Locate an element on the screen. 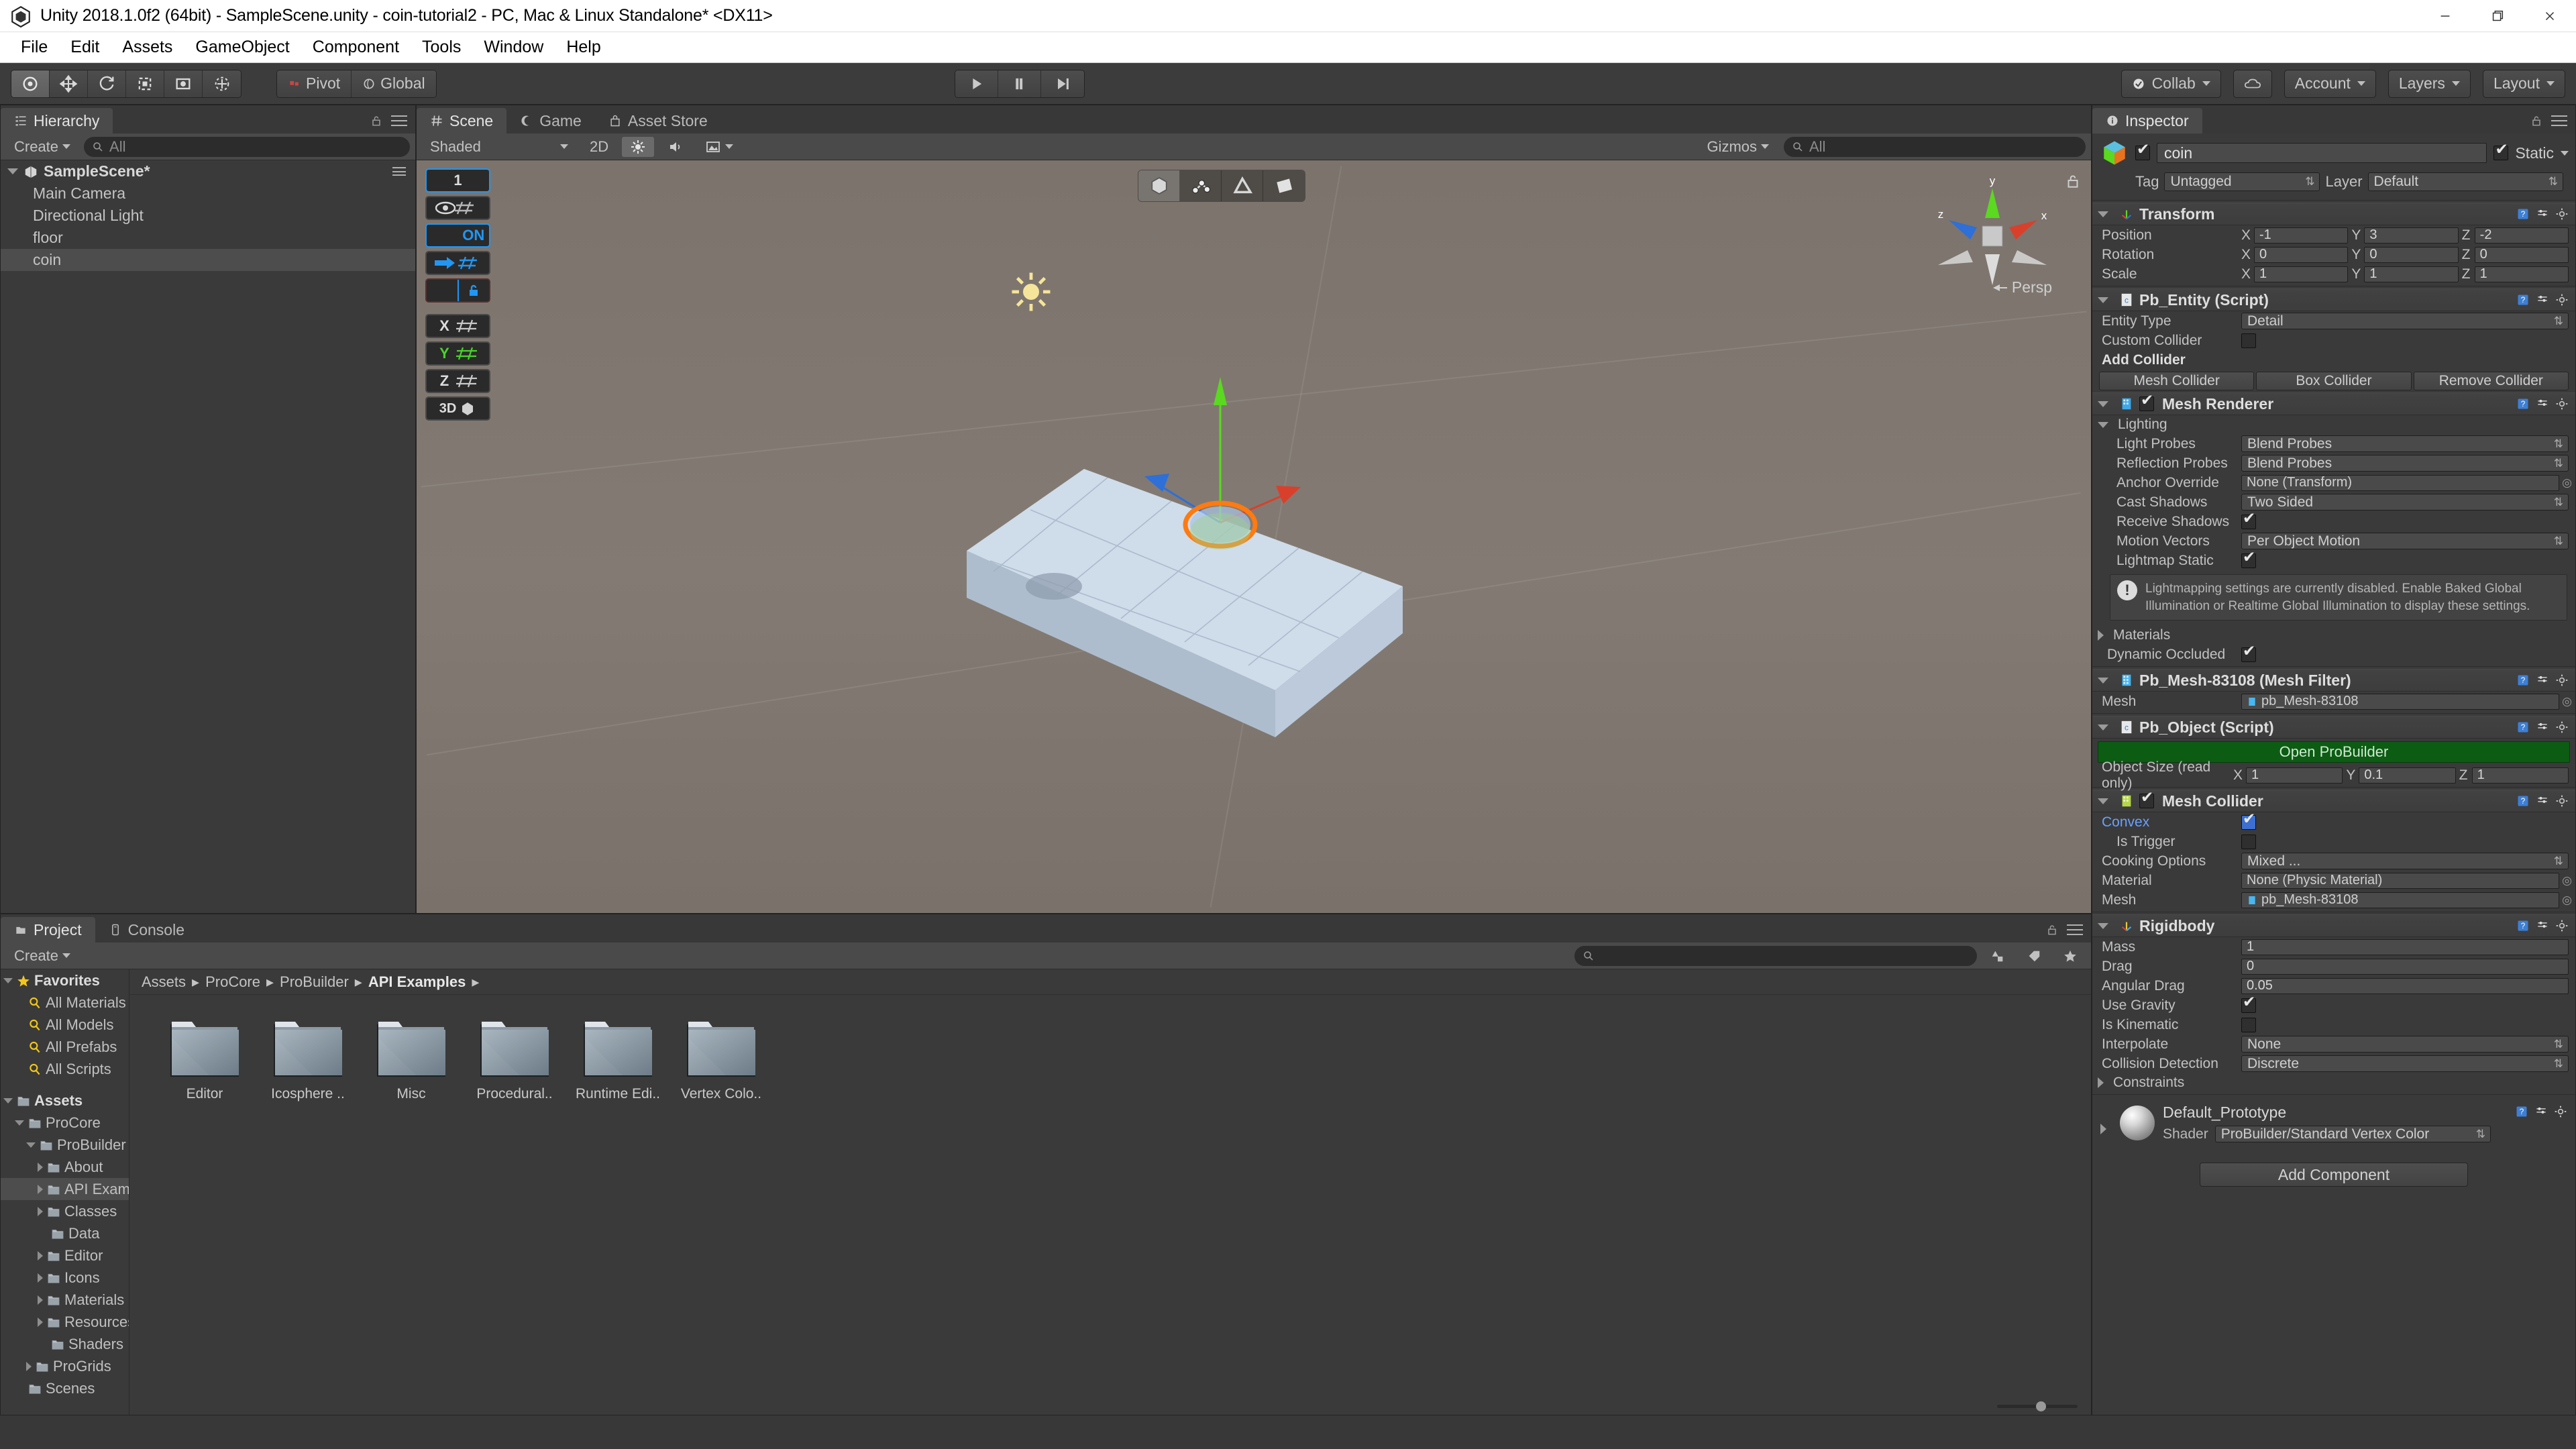  box-collider-button: Box Collider is located at coordinates (2334, 381).